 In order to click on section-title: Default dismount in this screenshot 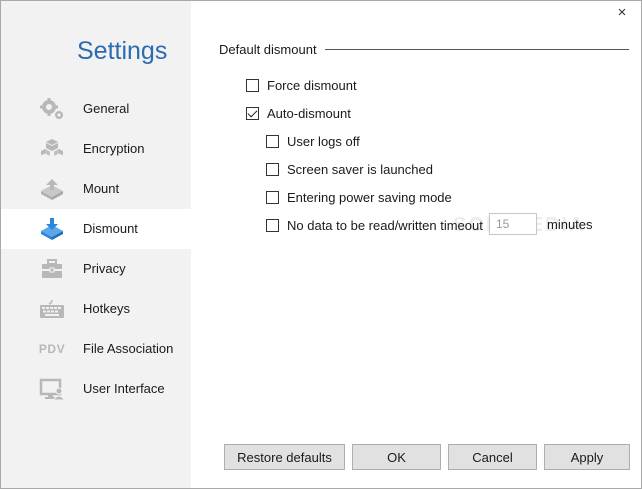, I will do `click(272, 49)`.